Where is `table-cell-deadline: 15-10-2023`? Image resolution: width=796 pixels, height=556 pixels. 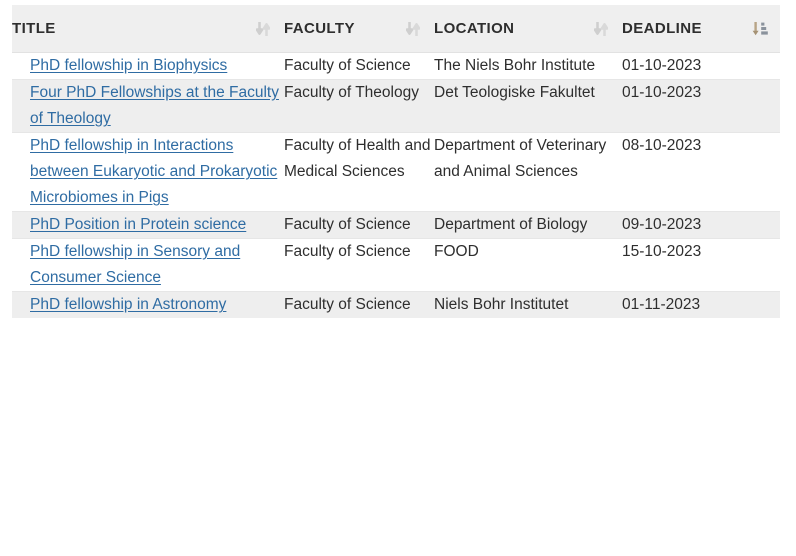
table-cell-deadline: 15-10-2023 is located at coordinates (701, 265).